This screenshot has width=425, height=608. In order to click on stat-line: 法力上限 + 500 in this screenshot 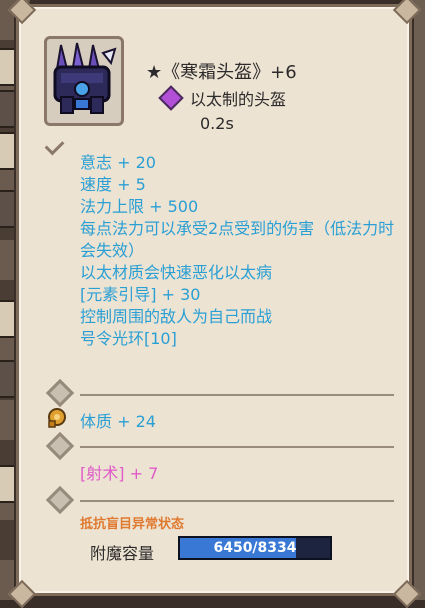, I will do `click(139, 206)`.